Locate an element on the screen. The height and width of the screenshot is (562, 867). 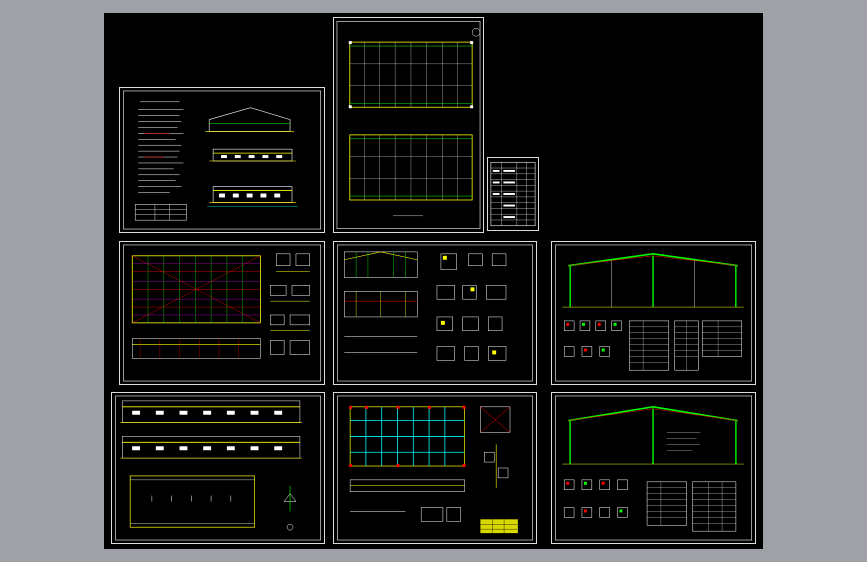
sheet-6-drawing is located at coordinates (653, 313).